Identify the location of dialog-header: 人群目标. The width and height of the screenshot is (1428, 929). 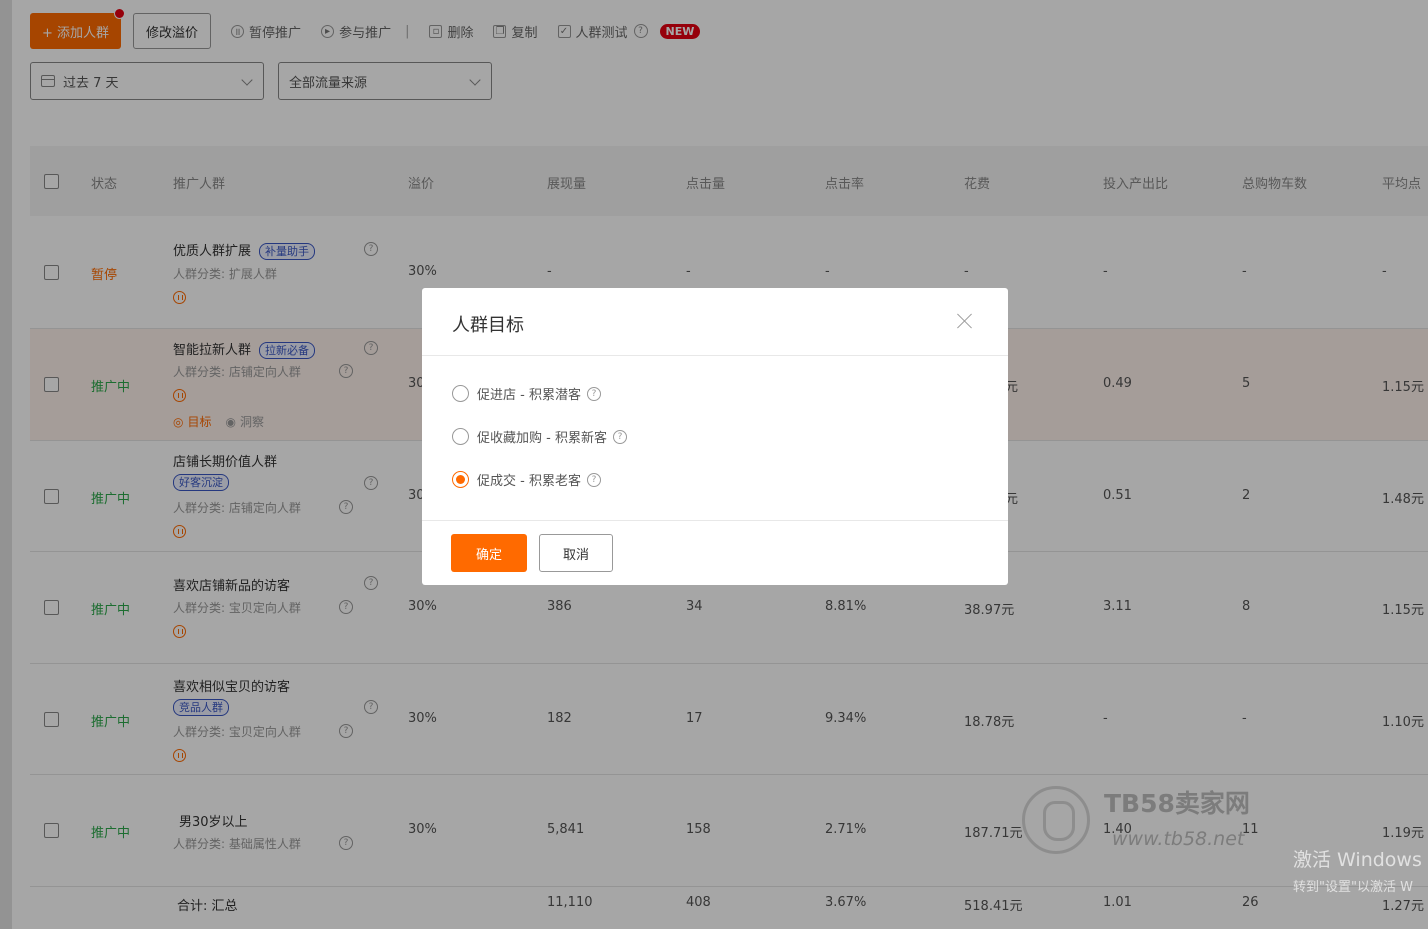
(715, 322).